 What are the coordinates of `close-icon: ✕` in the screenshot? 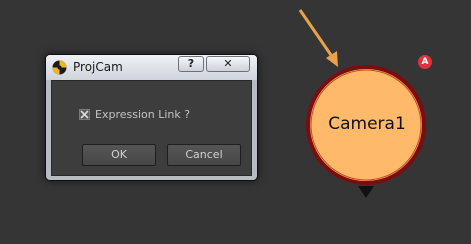 It's located at (228, 63).